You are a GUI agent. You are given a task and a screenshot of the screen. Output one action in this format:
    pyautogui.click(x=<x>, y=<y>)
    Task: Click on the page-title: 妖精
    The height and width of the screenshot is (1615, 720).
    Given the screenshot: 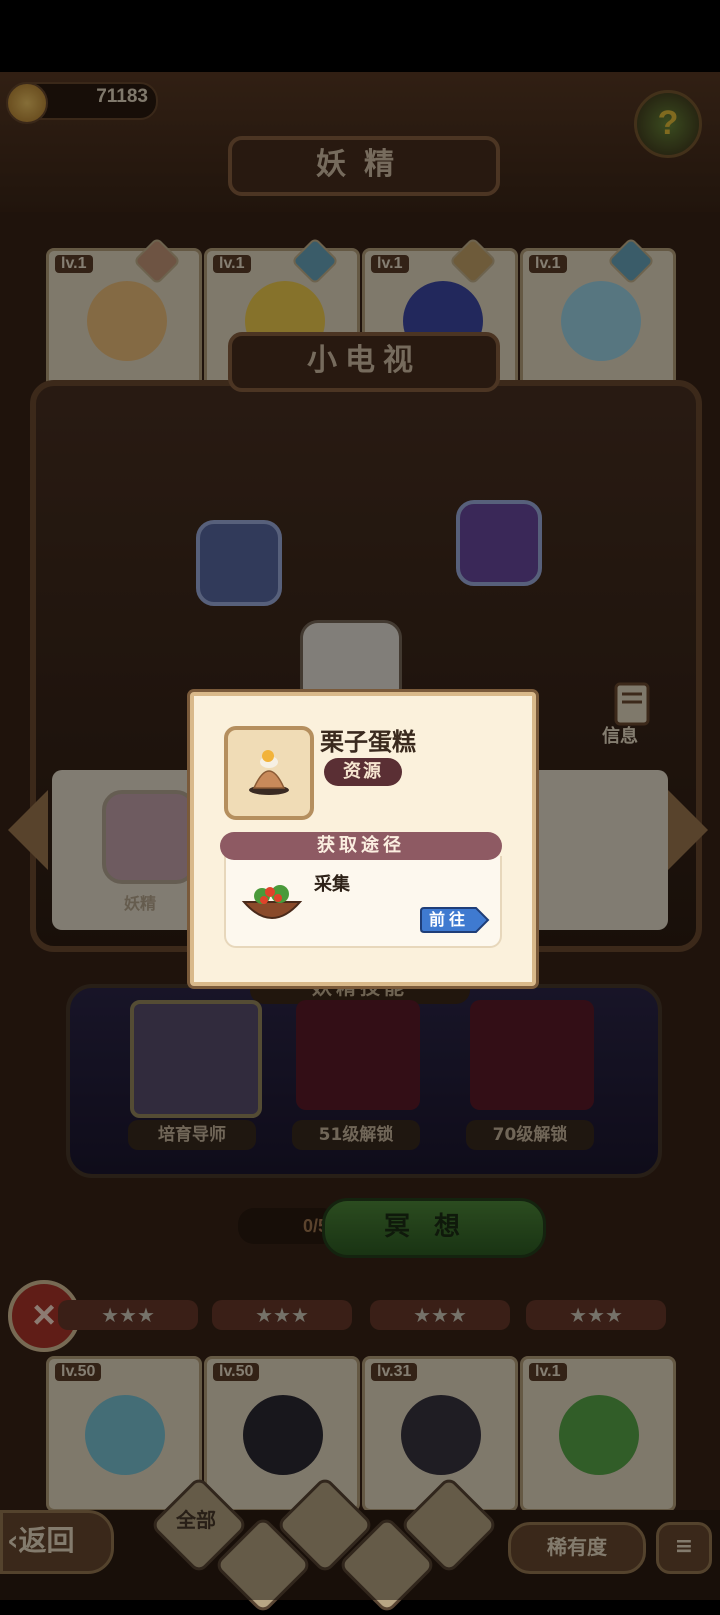 What is the action you would take?
    pyautogui.click(x=364, y=166)
    